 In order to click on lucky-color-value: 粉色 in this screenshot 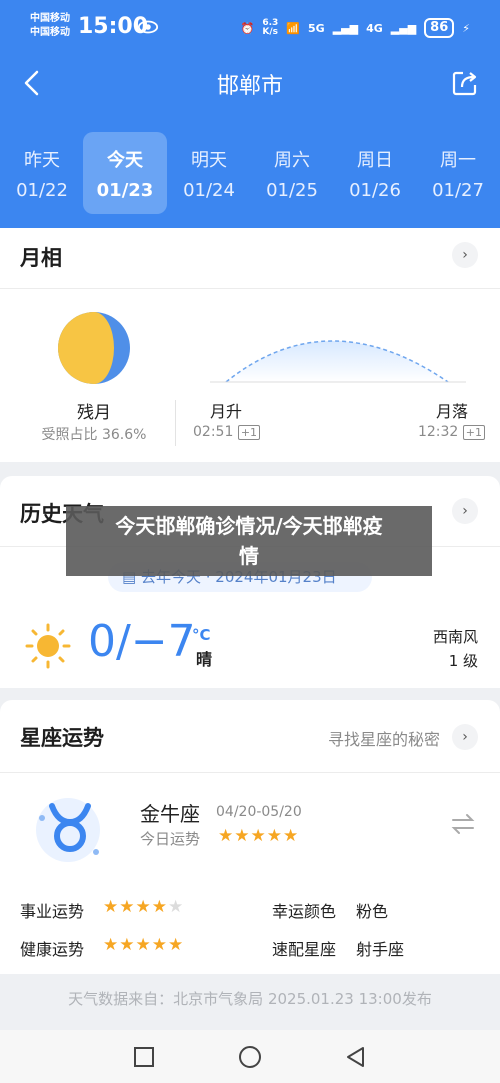, I will do `click(372, 911)`.